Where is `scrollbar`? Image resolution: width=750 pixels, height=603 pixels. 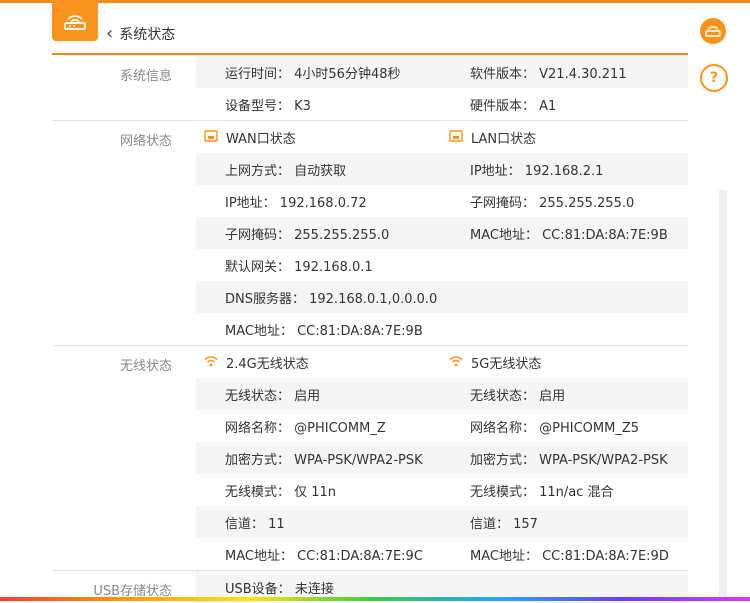 scrollbar is located at coordinates (723, 395).